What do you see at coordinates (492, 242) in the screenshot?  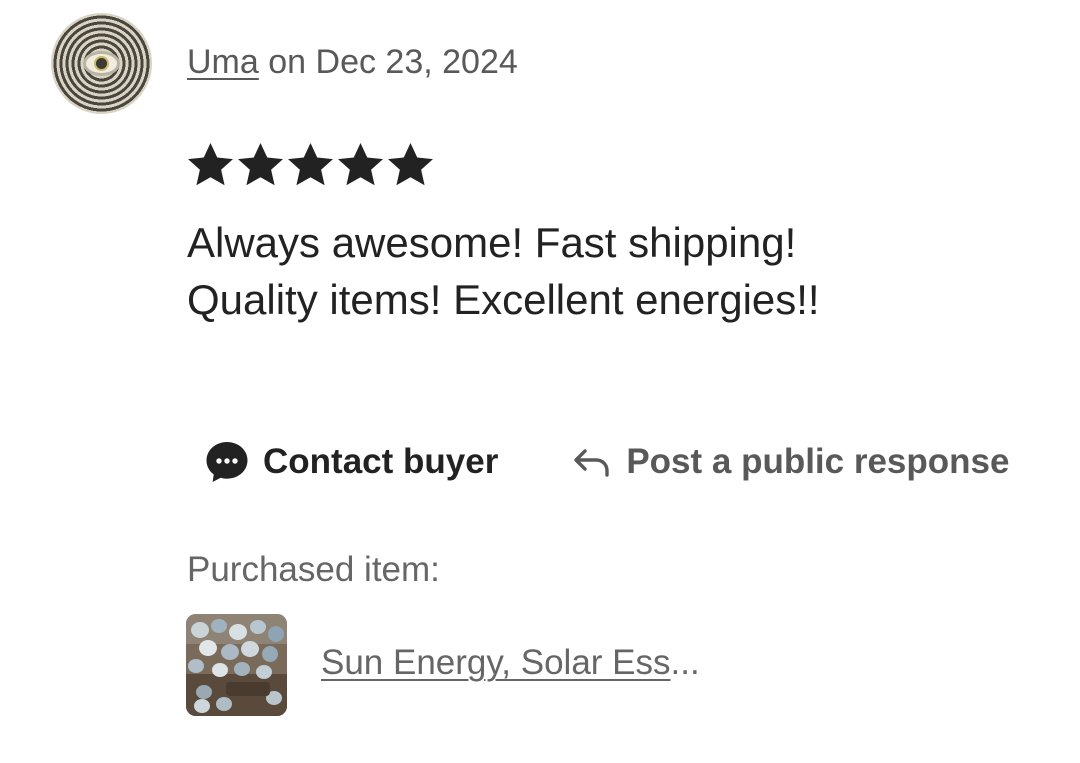 I see `review-text-line: Always awesome! Fast shipping!` at bounding box center [492, 242].